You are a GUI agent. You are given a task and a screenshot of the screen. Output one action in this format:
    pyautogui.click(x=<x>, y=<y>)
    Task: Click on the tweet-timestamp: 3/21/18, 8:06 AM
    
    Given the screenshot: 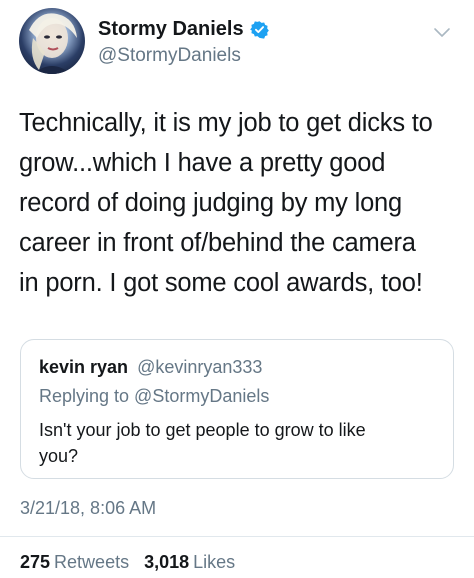 What is the action you would take?
    pyautogui.click(x=88, y=508)
    